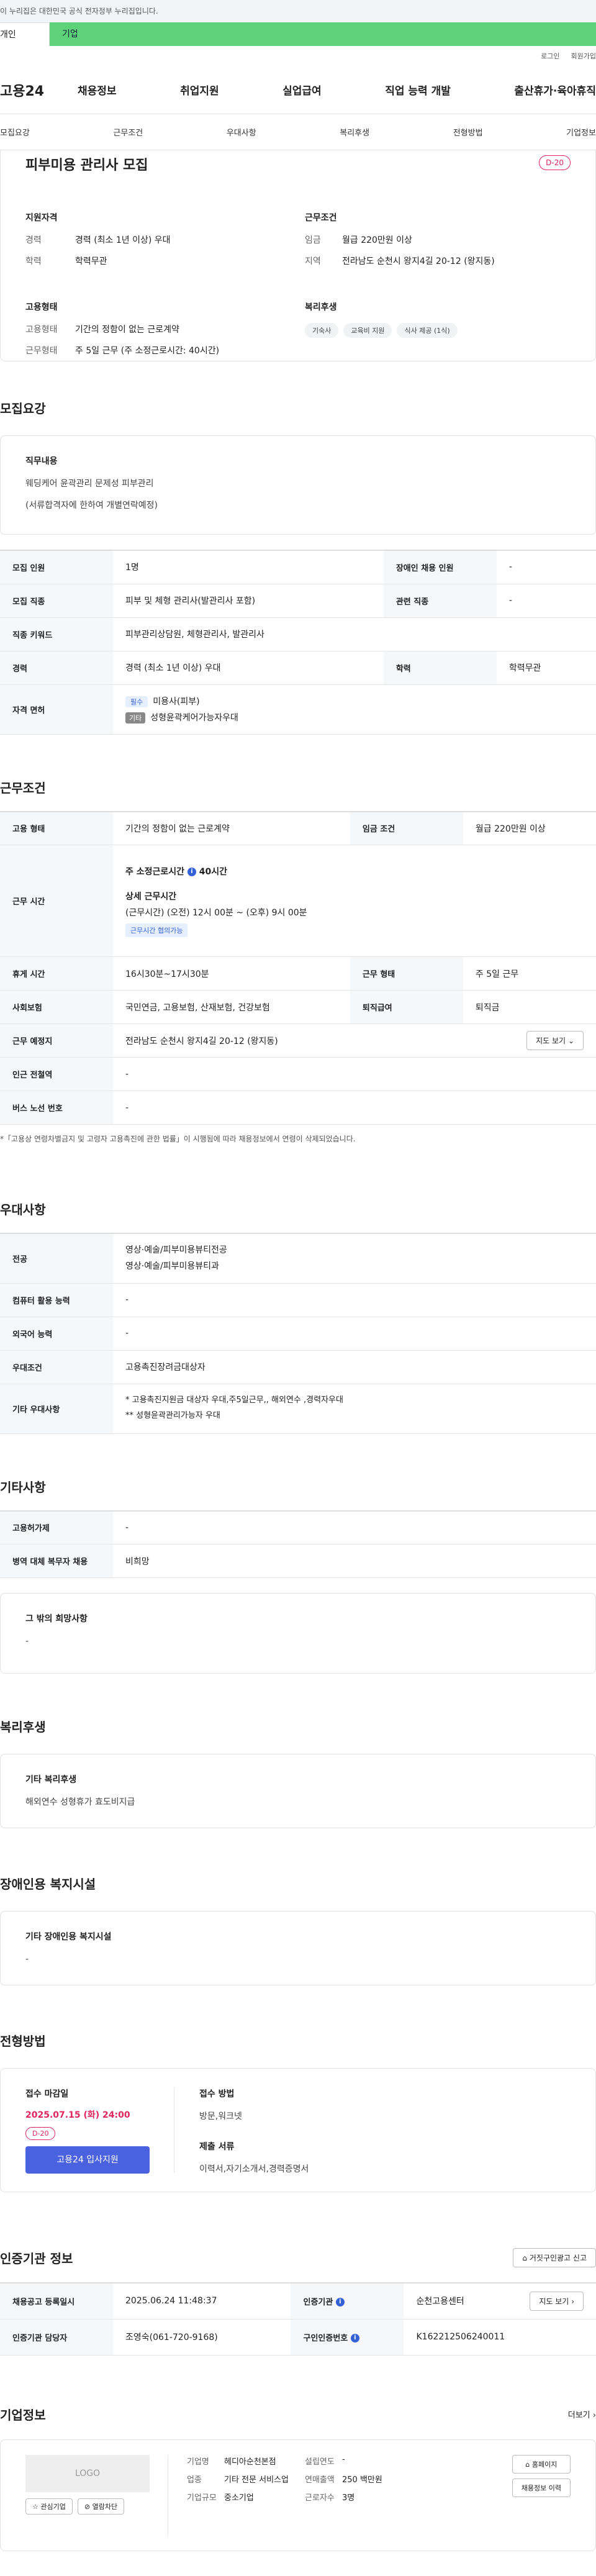  What do you see at coordinates (323, 34) in the screenshot?
I see `tab-company: 기업` at bounding box center [323, 34].